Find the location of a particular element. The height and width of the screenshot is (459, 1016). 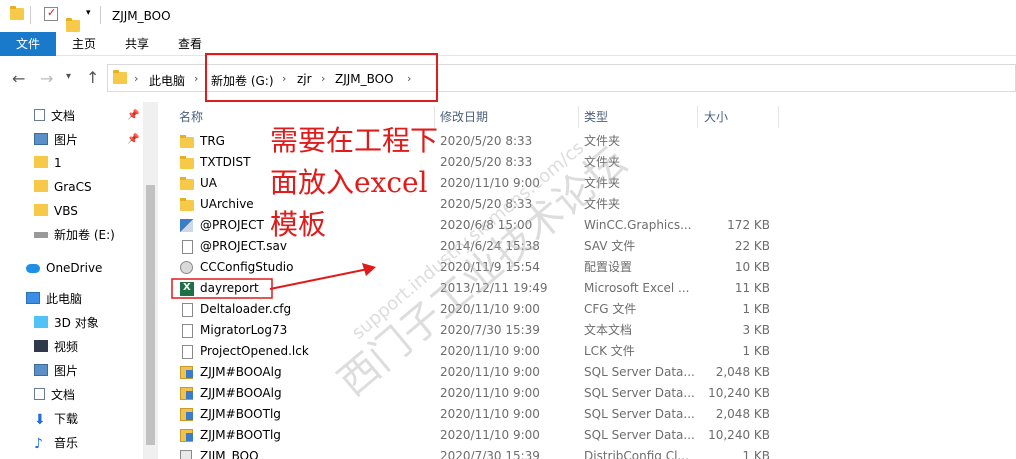

nav-item-pictures-pinned: 图片 is located at coordinates (56, 140).